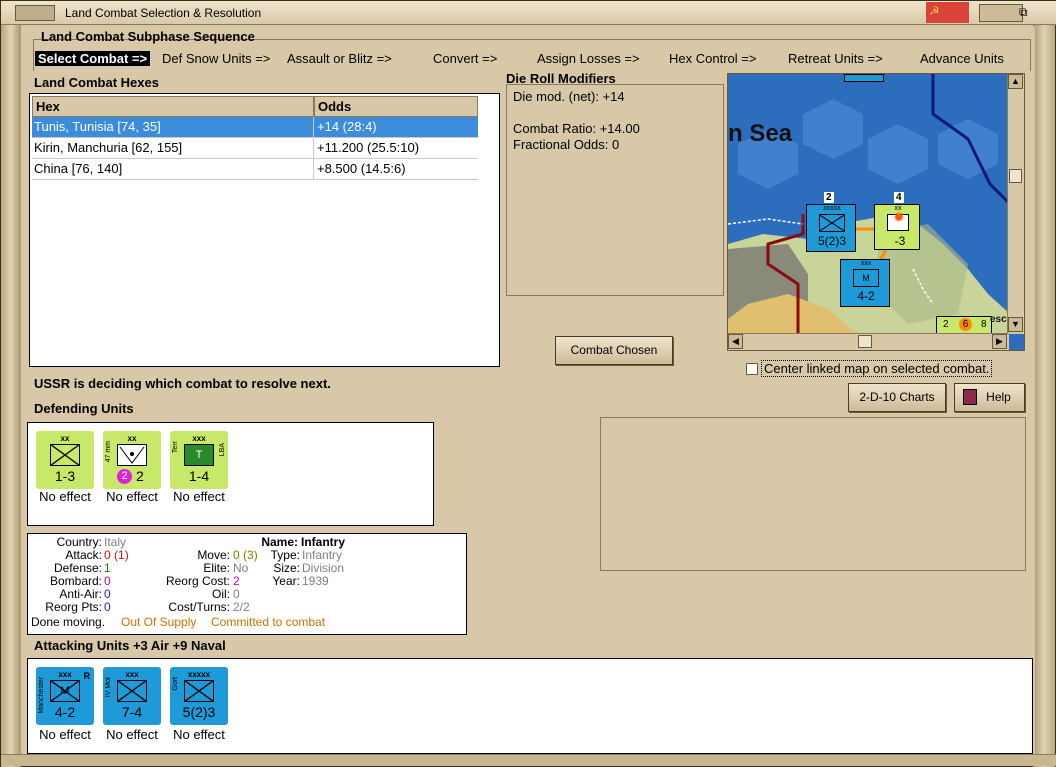 The height and width of the screenshot is (767, 1056). I want to click on defending-title: Defending Units, so click(84, 408).